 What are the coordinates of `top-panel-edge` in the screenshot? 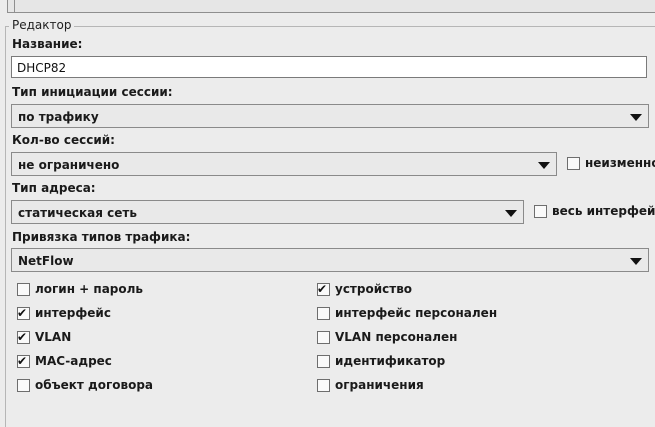 It's located at (331, 6).